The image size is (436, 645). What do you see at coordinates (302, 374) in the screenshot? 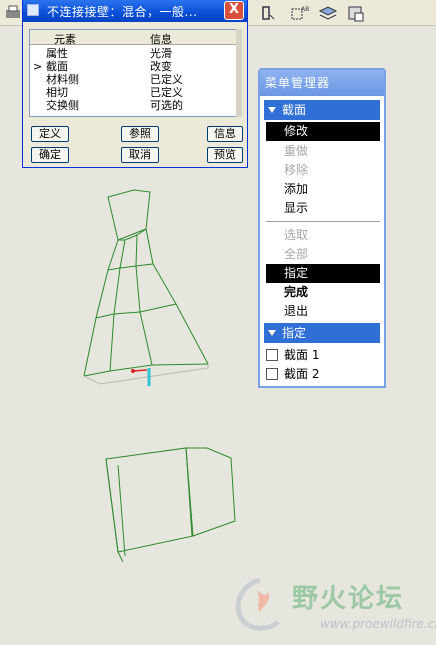
I see `checkbox-label: 截面 2` at bounding box center [302, 374].